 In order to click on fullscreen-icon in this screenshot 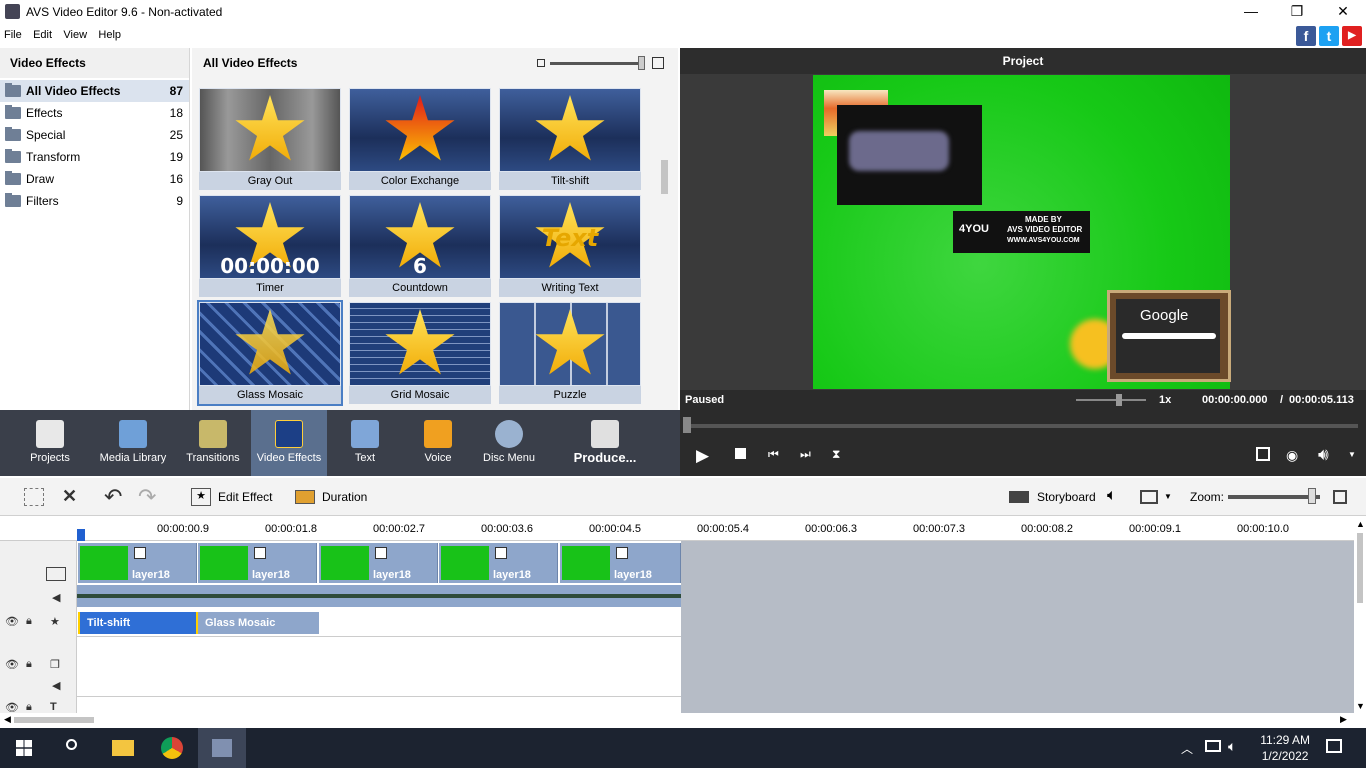, I will do `click(1263, 454)`.